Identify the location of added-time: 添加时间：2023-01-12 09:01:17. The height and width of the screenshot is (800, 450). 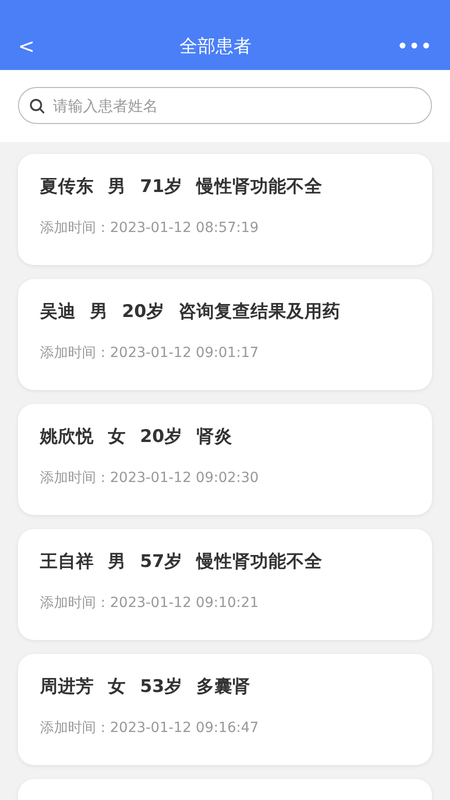
(149, 353).